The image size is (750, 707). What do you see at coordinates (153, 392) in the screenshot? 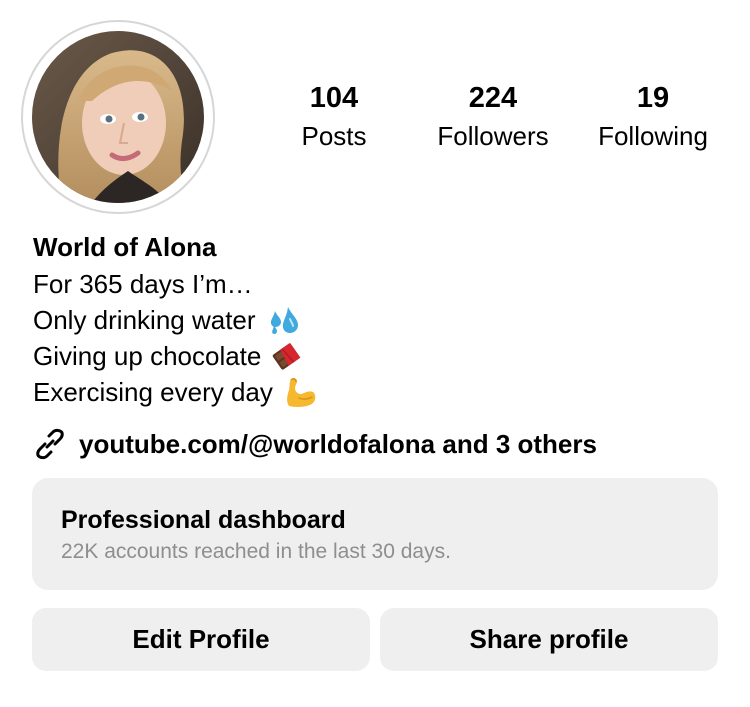
I see `bio-line-text: Exercising every day` at bounding box center [153, 392].